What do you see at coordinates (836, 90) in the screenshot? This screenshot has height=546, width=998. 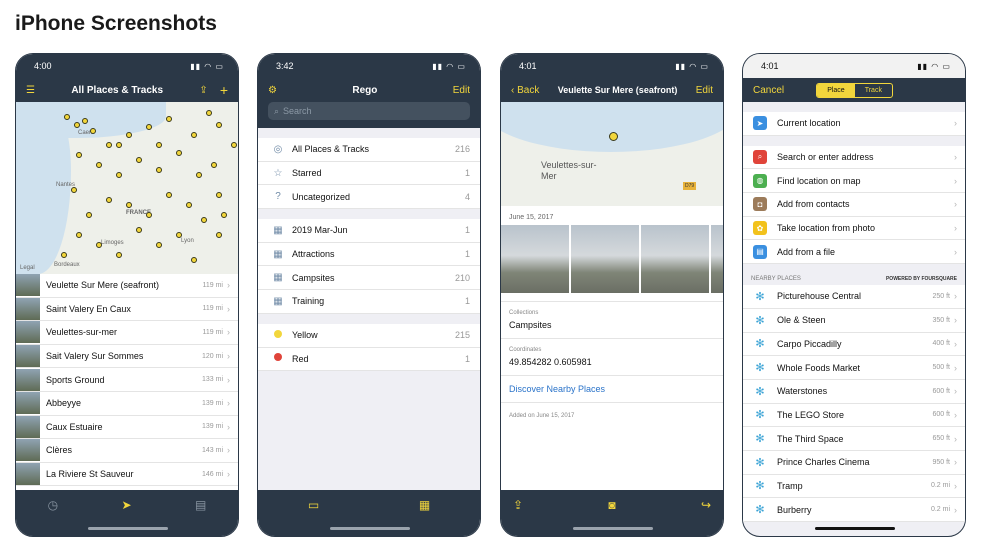 I see `segment-place: Place` at bounding box center [836, 90].